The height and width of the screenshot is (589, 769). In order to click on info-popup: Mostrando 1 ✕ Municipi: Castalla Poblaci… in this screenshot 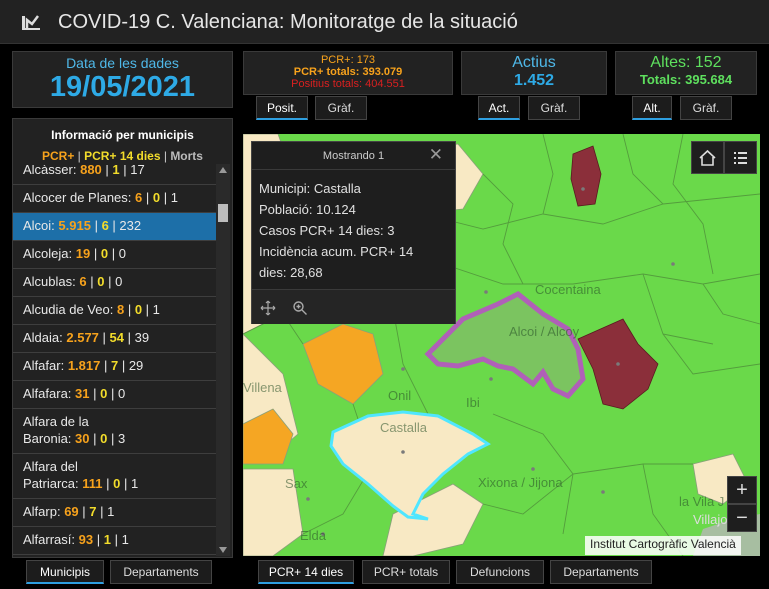, I will do `click(353, 232)`.